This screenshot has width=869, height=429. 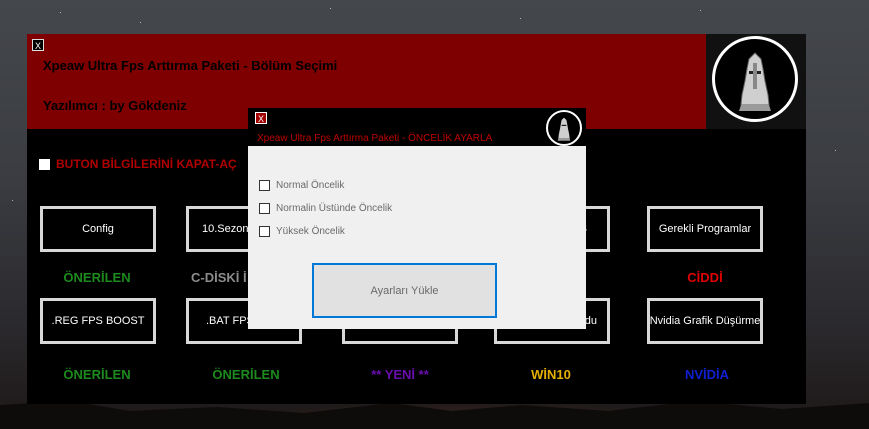 I want to click on above-normal-priority-label: Normalin Üstünde Öncelik, so click(x=334, y=208).